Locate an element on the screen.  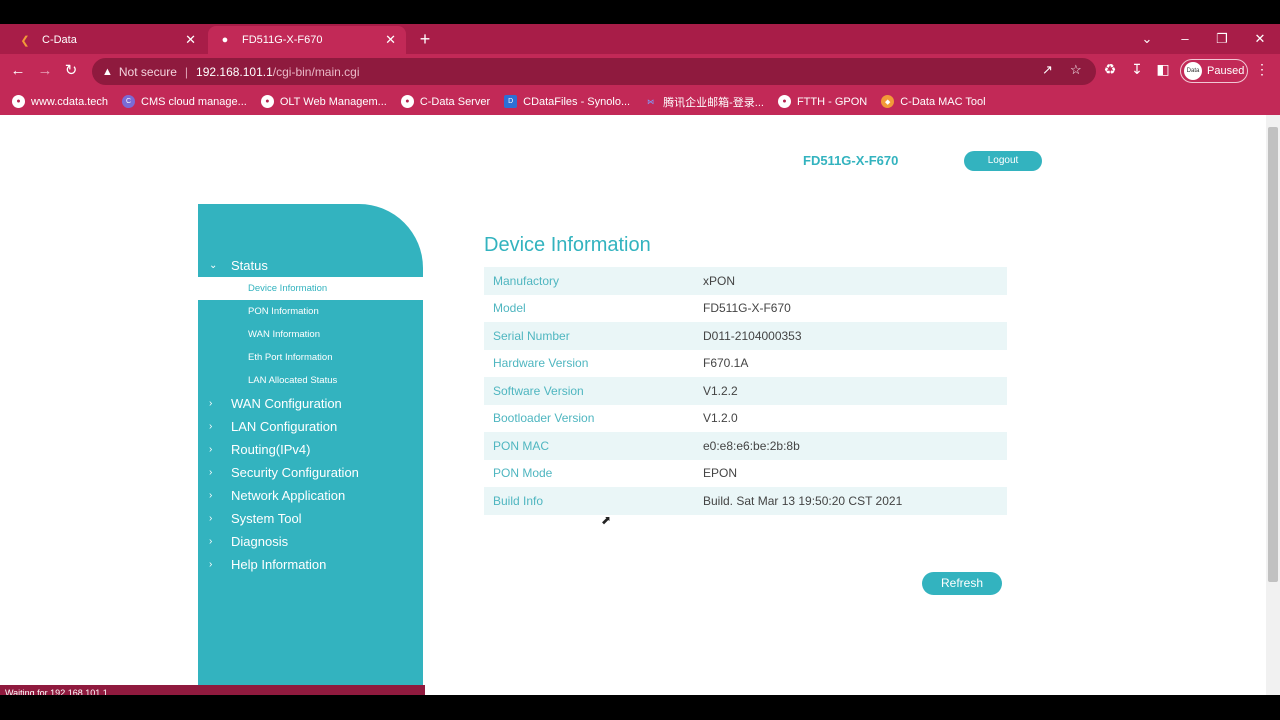
globe-icon: ● is located at coordinates (267, 101).